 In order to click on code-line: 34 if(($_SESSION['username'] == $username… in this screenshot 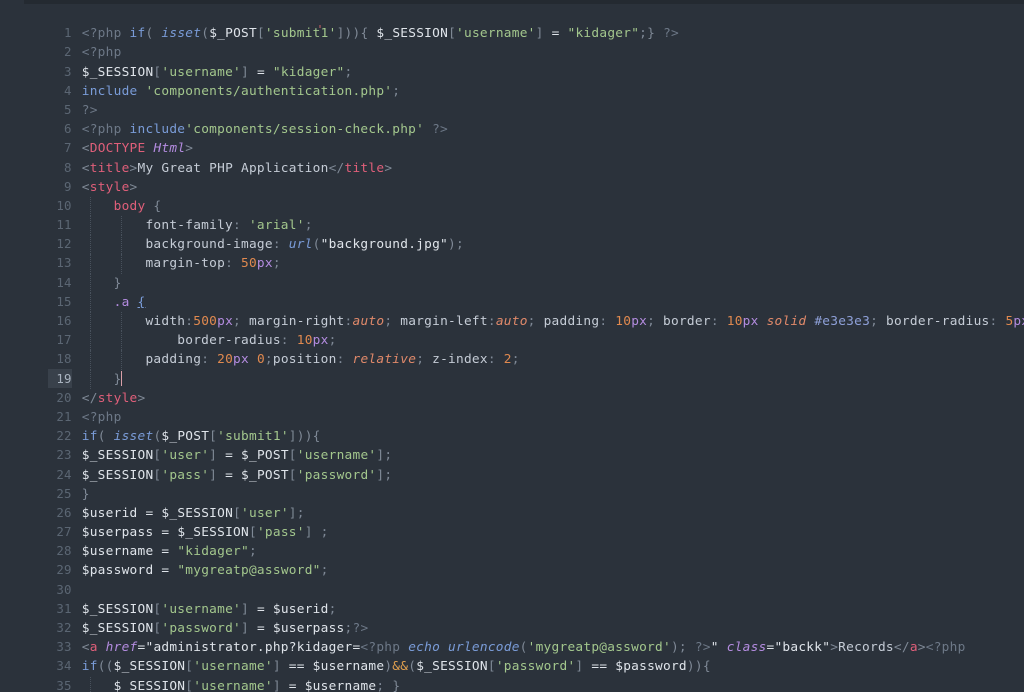, I will do `click(512, 655)`.